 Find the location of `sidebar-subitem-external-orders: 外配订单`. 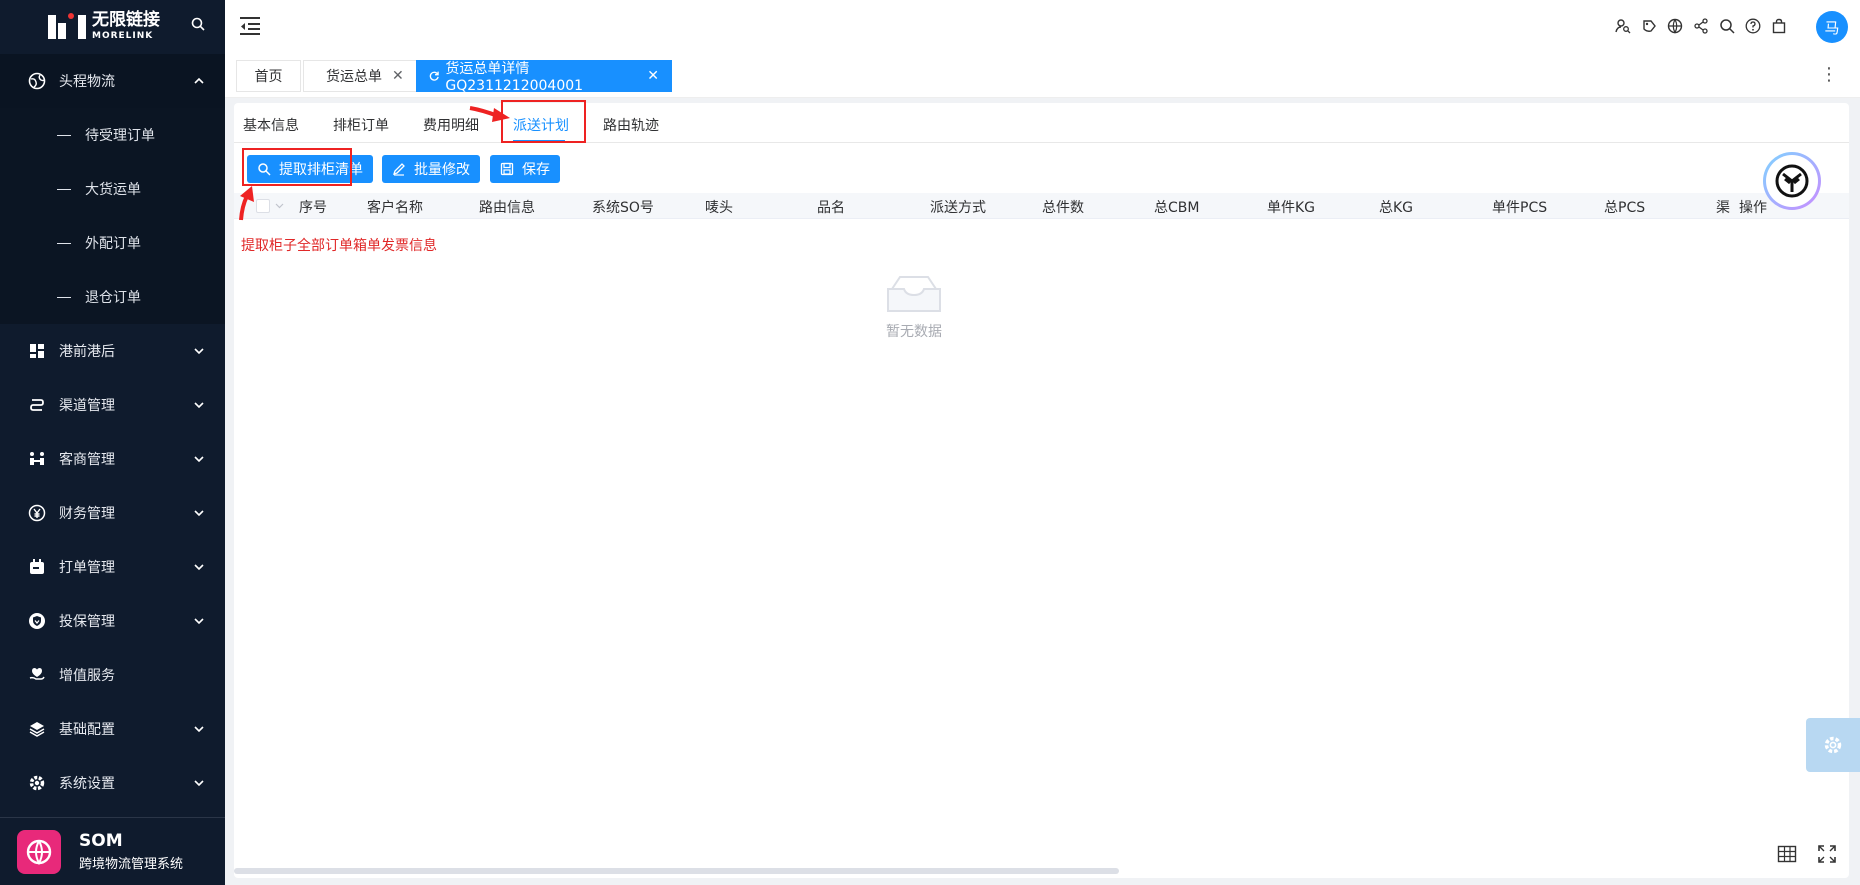

sidebar-subitem-external-orders: 外配订单 is located at coordinates (112, 243).